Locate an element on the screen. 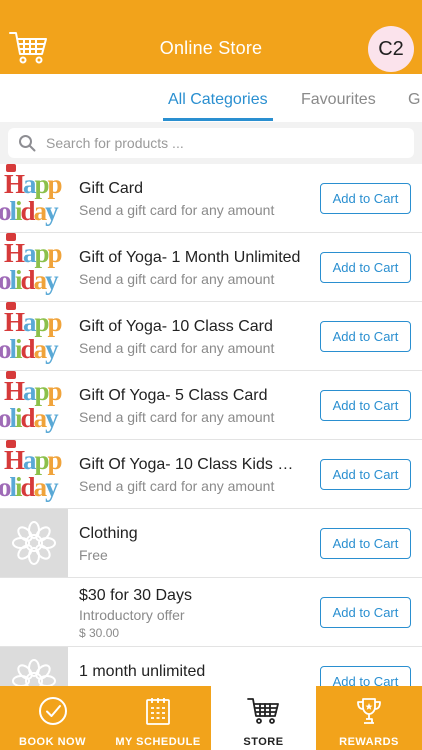 The width and height of the screenshot is (422, 750). category-tabs: All Categories Favourites G is located at coordinates (211, 98).